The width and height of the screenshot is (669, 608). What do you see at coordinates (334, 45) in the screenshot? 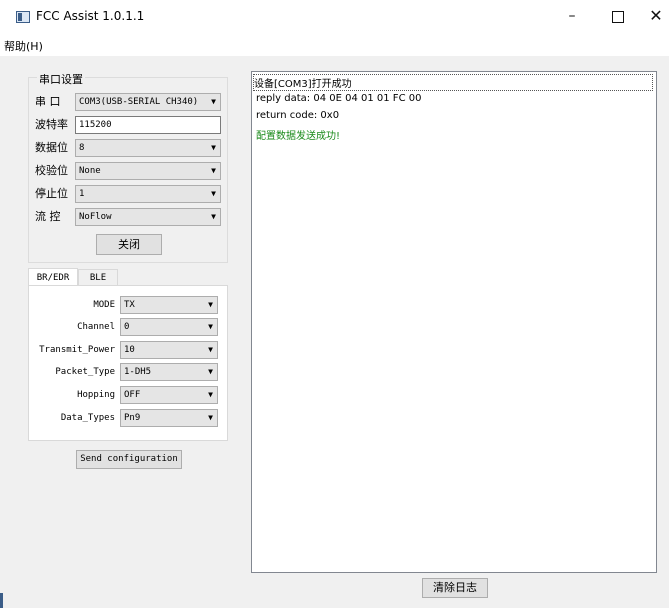
I see `menu-bar: 帮助(H)` at bounding box center [334, 45].